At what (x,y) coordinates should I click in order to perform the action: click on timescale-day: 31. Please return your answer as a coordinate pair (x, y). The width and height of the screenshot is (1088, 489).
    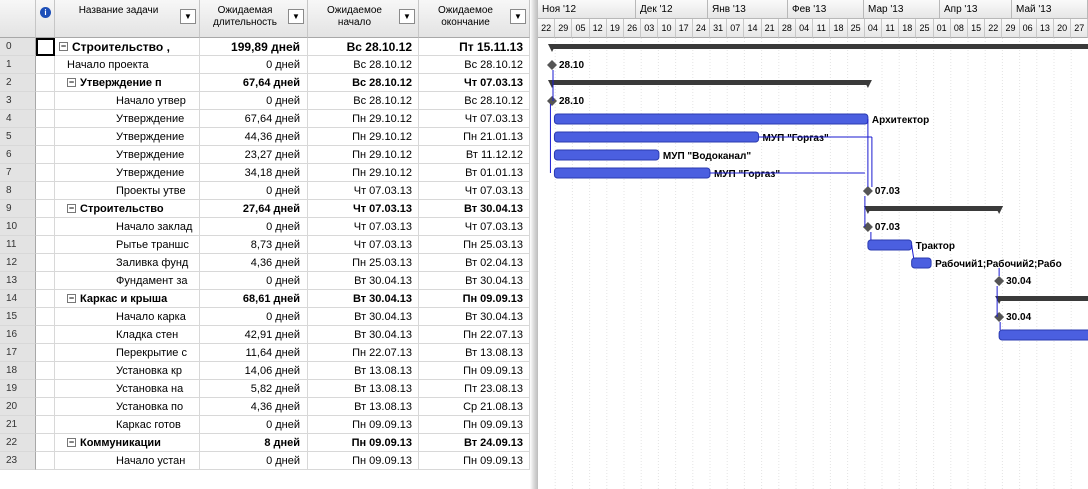
    Looking at the image, I should click on (719, 28).